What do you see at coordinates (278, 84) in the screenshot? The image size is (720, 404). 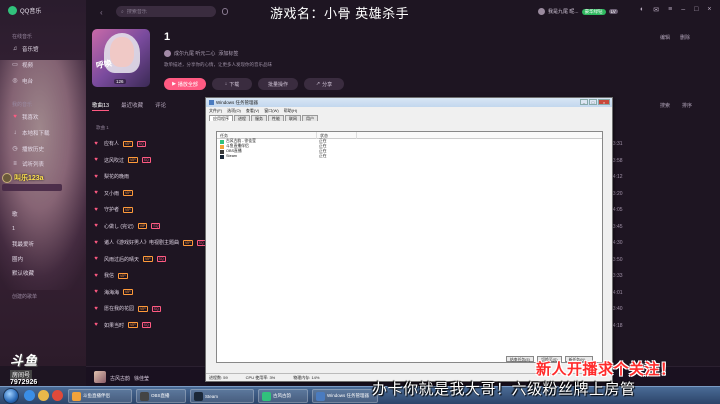 I see `batch-operation-button: 批量操作` at bounding box center [278, 84].